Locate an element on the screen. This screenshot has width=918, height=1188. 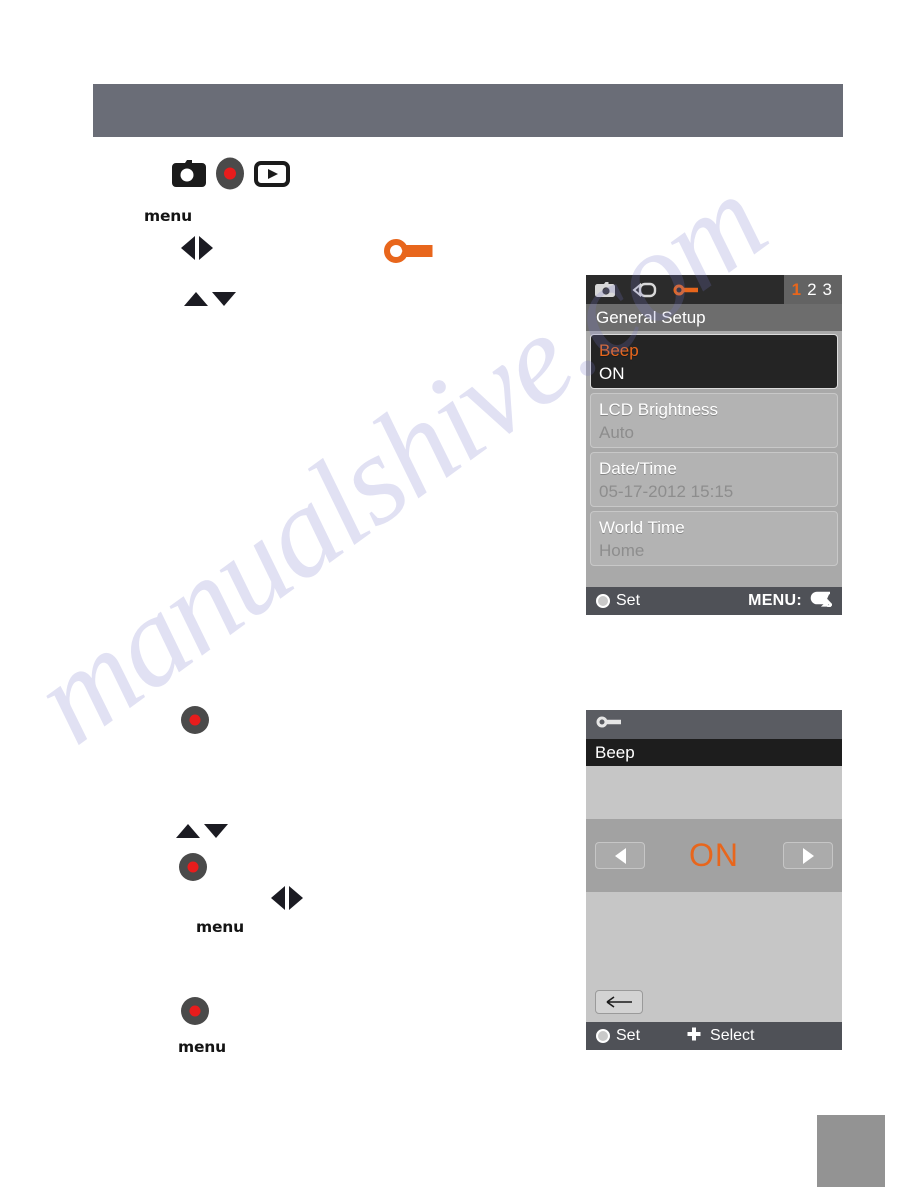
list-item-value: Home is located at coordinates (622, 550).